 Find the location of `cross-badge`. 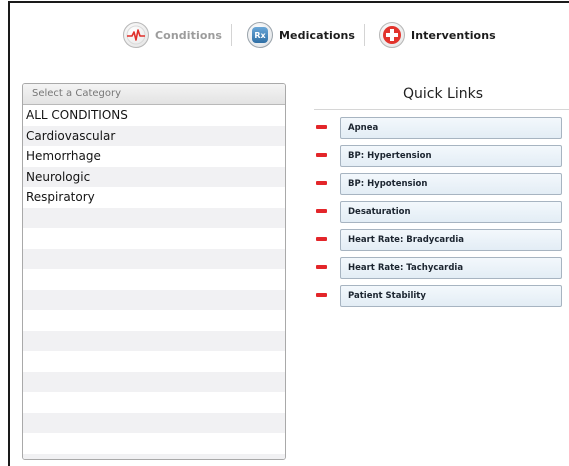

cross-badge is located at coordinates (392, 35).